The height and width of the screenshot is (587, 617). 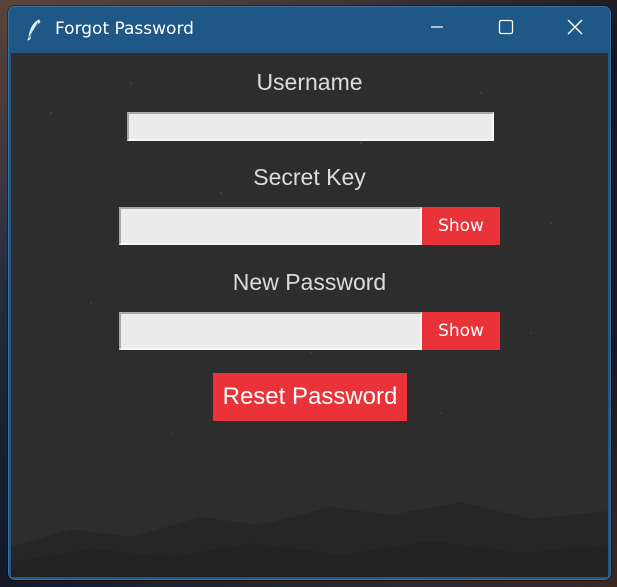 I want to click on close-icon, so click(x=575, y=29).